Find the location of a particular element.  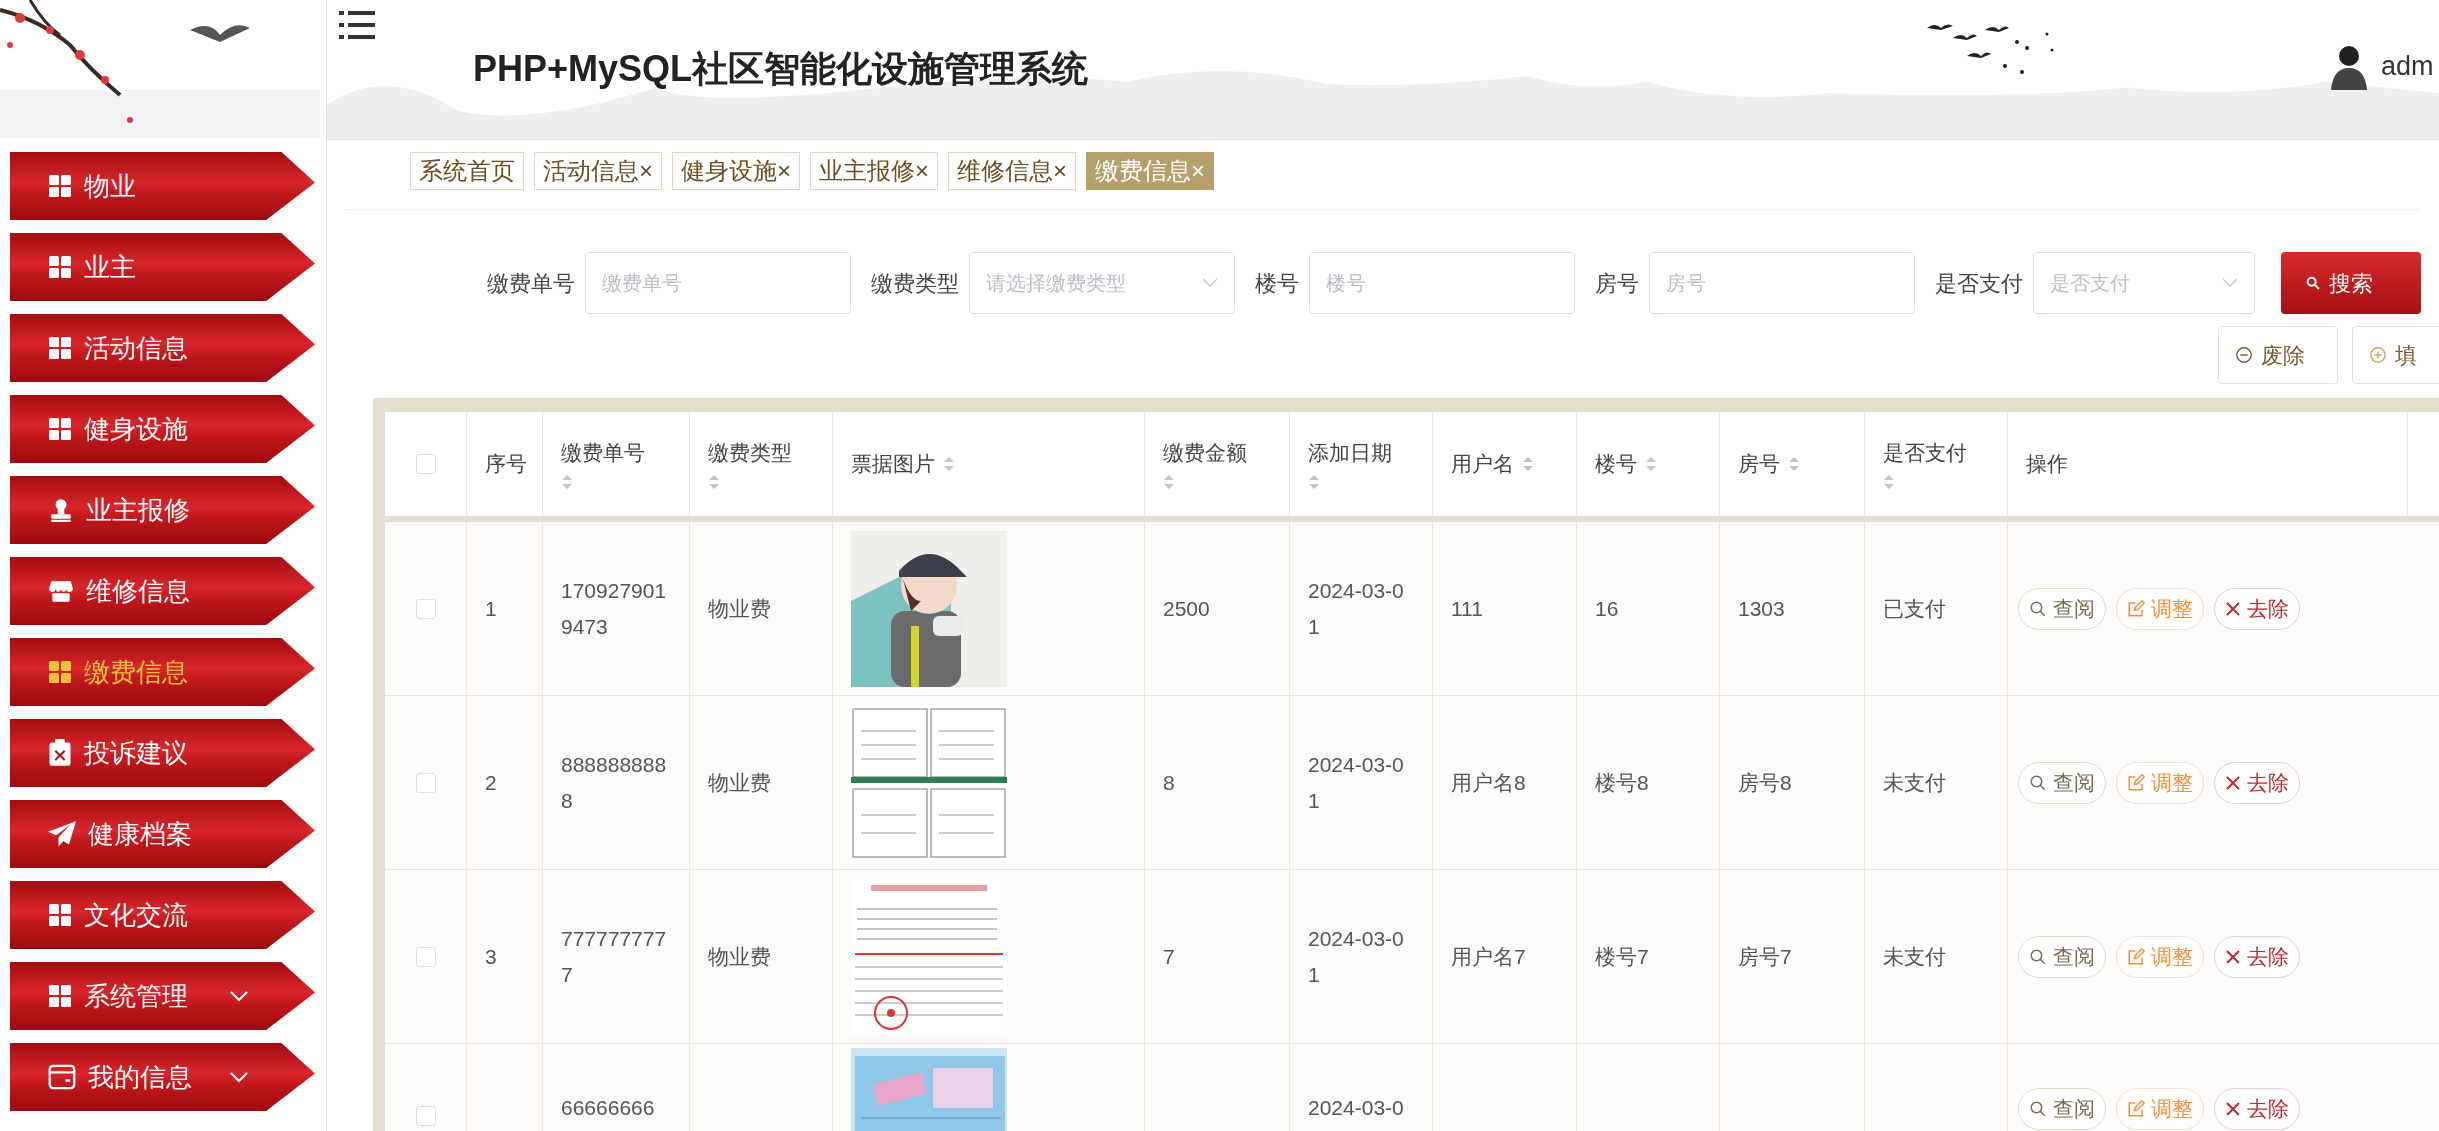

sidebar-item: 活动信息 is located at coordinates (162, 348).